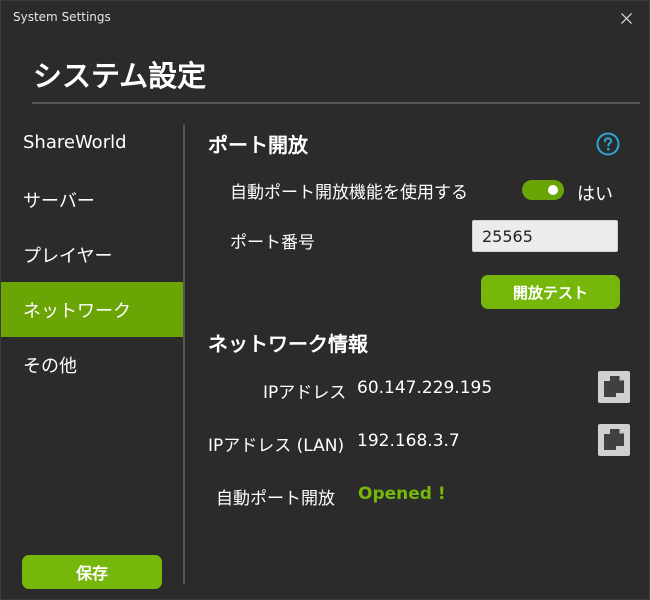 This screenshot has height=600, width=650. I want to click on sidebar-item-other: その他, so click(92, 364).